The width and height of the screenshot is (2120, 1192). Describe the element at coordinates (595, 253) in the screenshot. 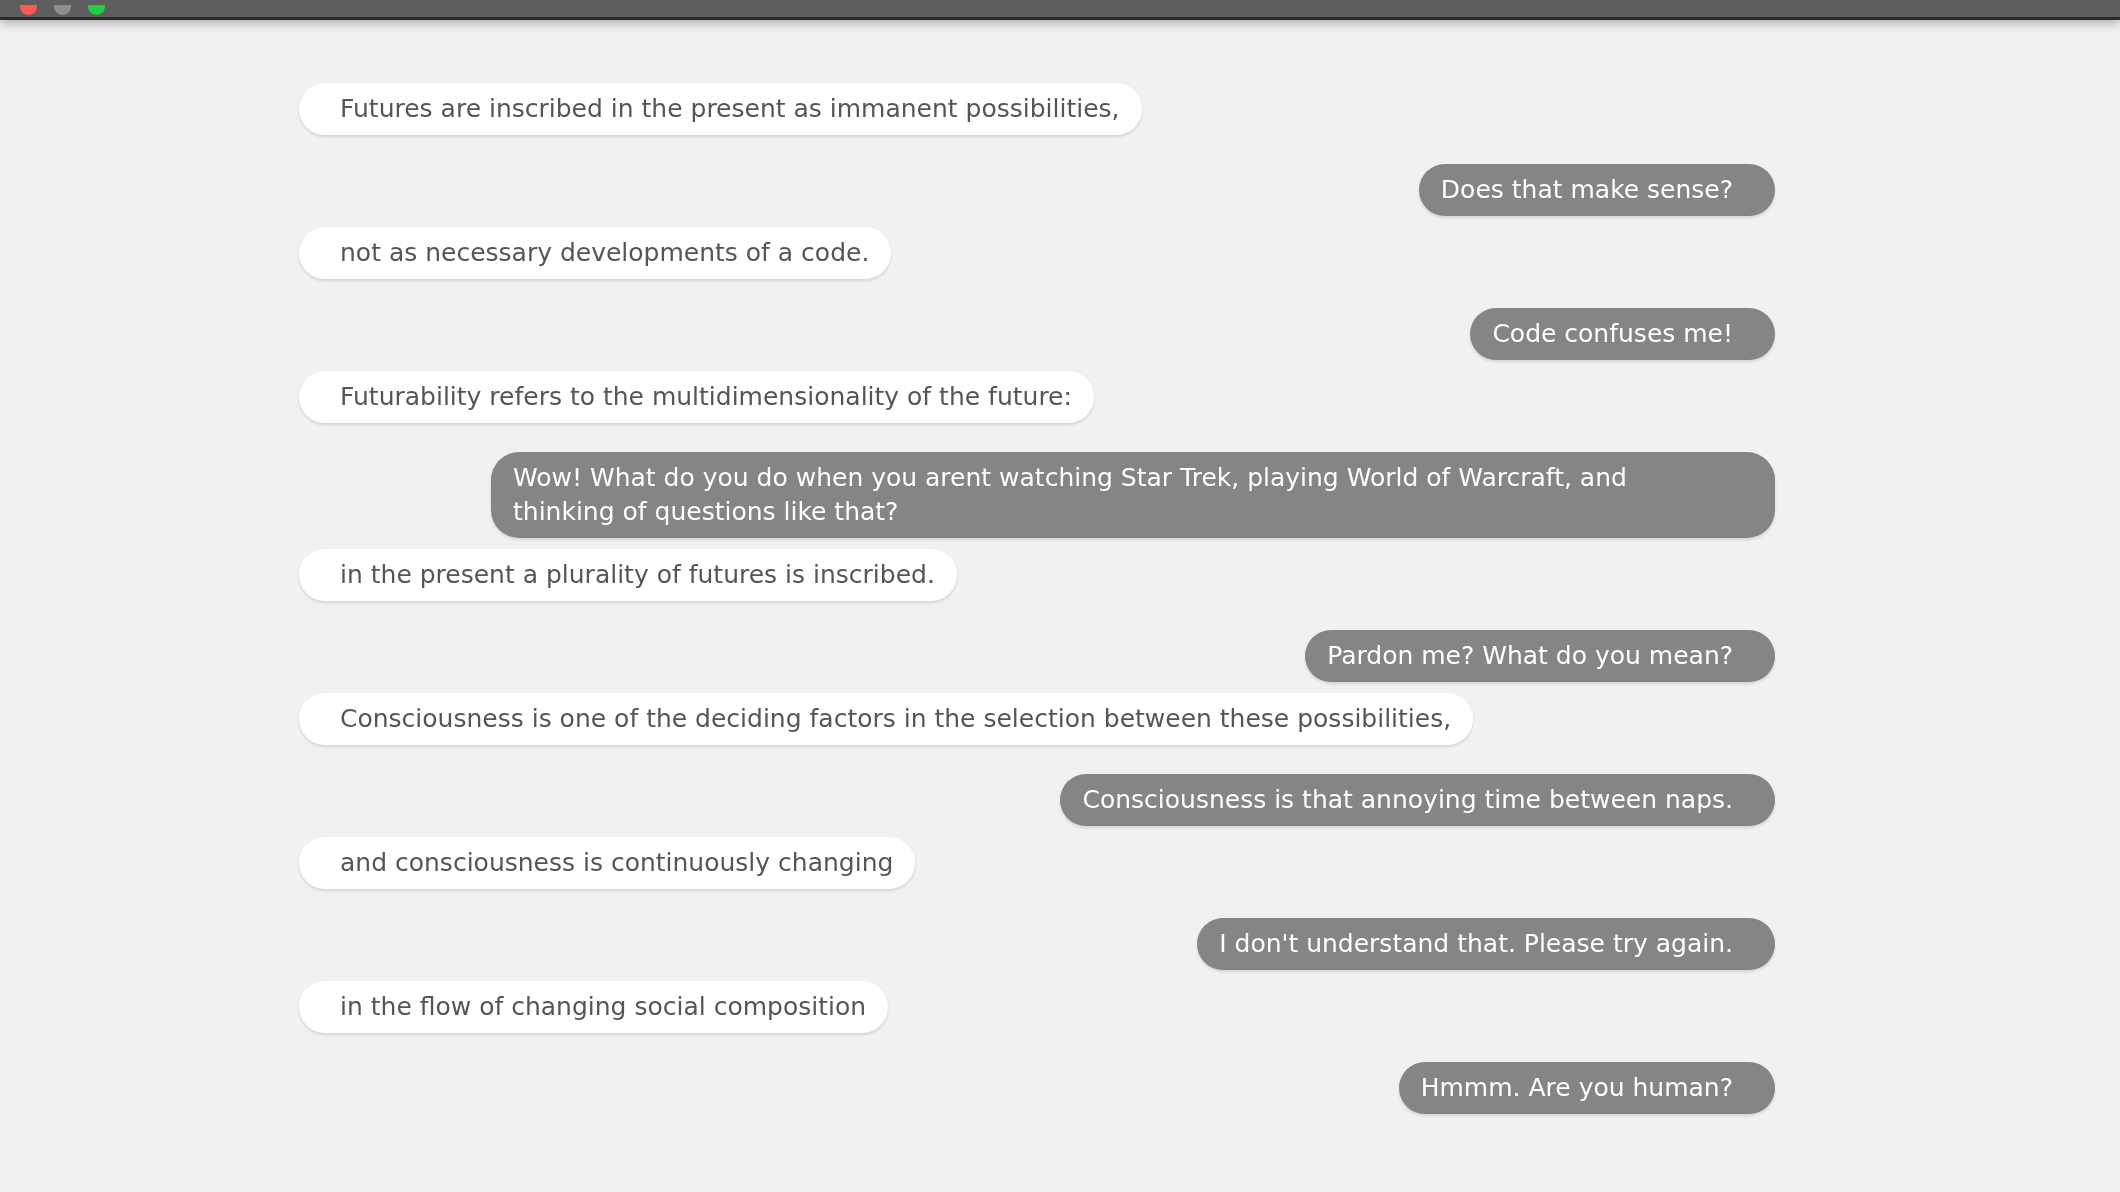

I see `chat-message: not as necessary developments of a code.` at that location.